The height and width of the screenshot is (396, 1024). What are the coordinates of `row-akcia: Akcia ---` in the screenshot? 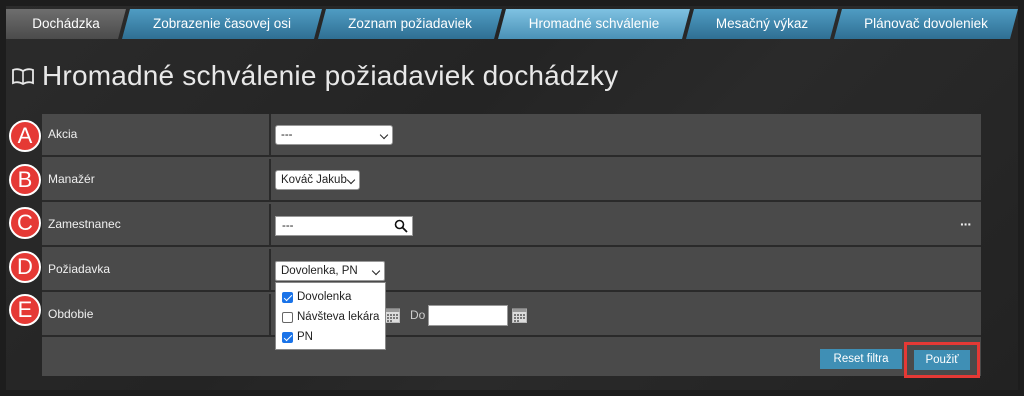 It's located at (511, 135).